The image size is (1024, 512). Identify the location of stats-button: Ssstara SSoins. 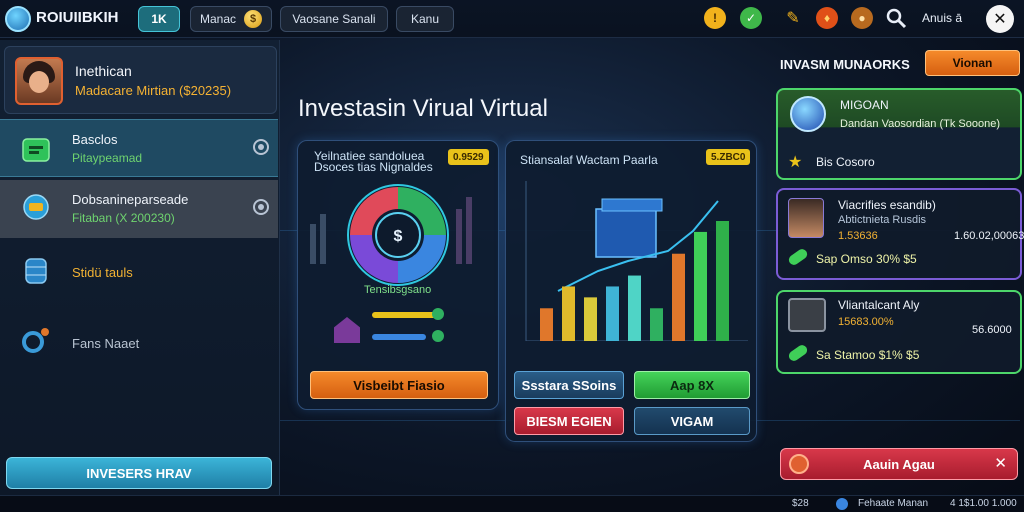
(569, 385).